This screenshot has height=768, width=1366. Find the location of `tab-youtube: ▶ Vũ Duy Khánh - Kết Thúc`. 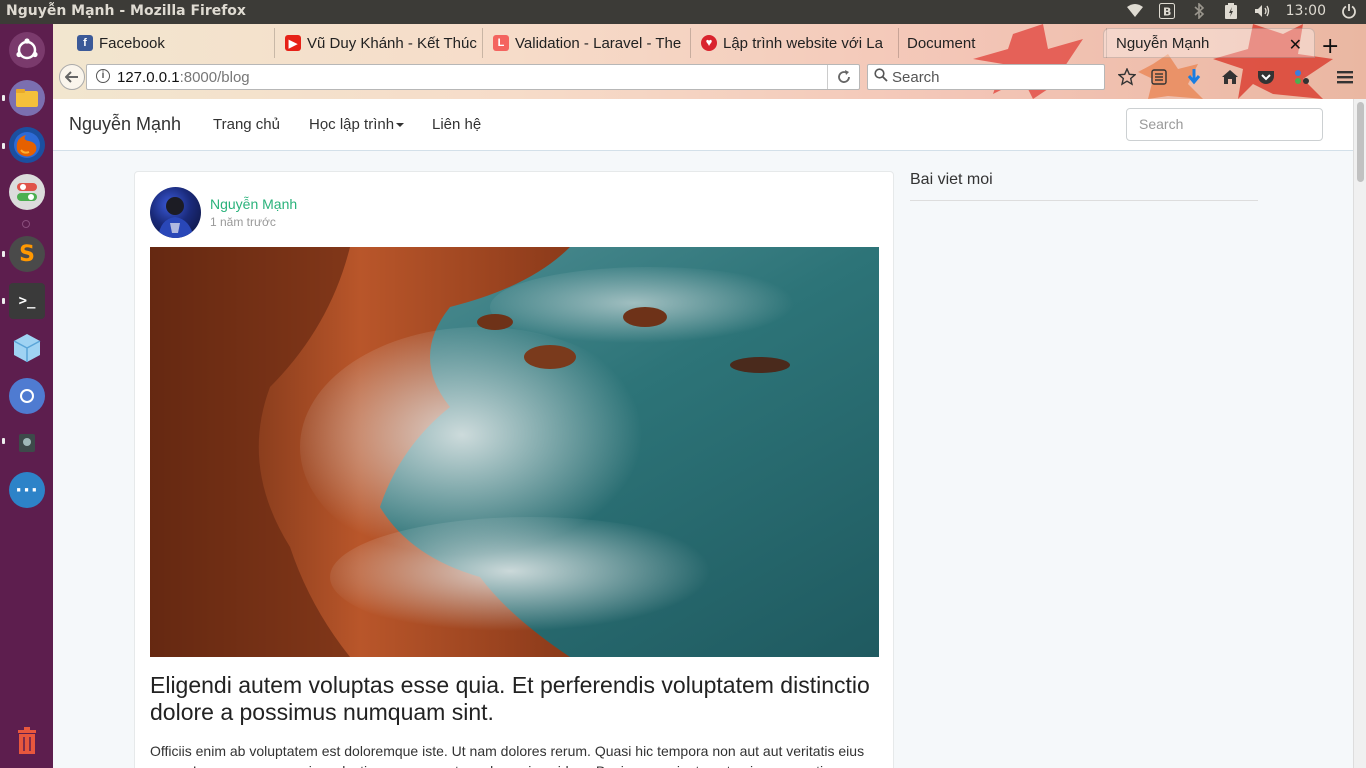

tab-youtube: ▶ Vũ Duy Khánh - Kết Thúc is located at coordinates (372, 43).